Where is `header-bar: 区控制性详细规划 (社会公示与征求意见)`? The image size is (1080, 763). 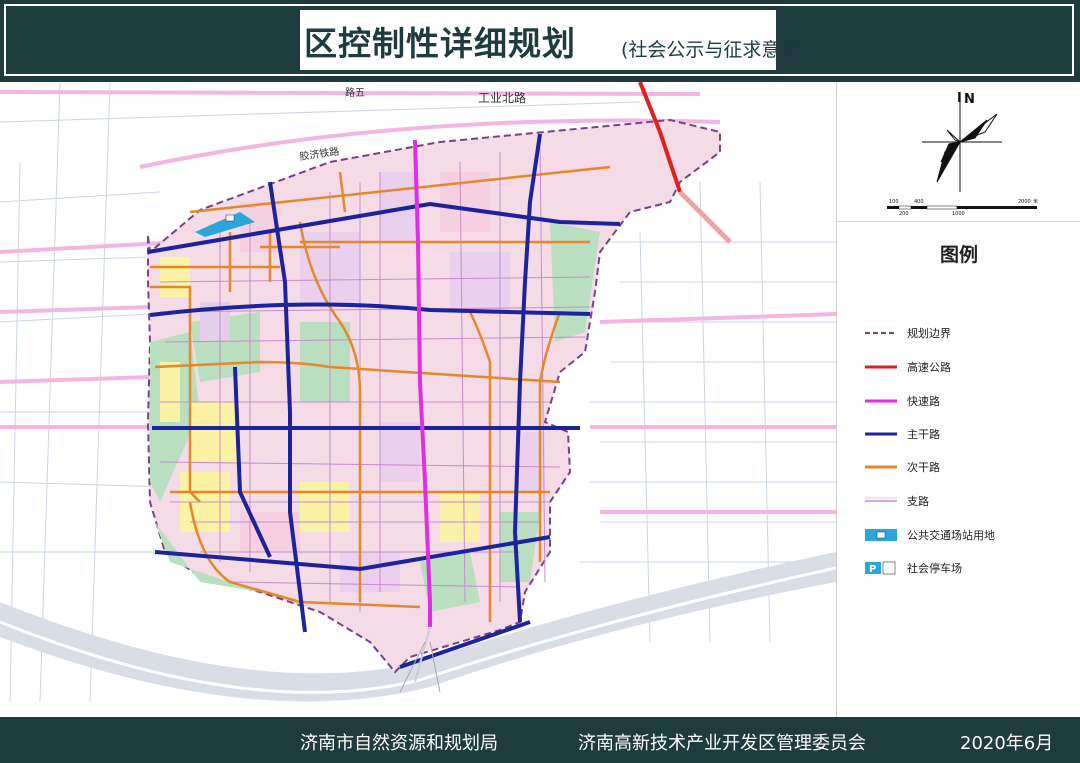
header-bar: 区控制性详细规划 (社会公示与征求意见) is located at coordinates (540, 40).